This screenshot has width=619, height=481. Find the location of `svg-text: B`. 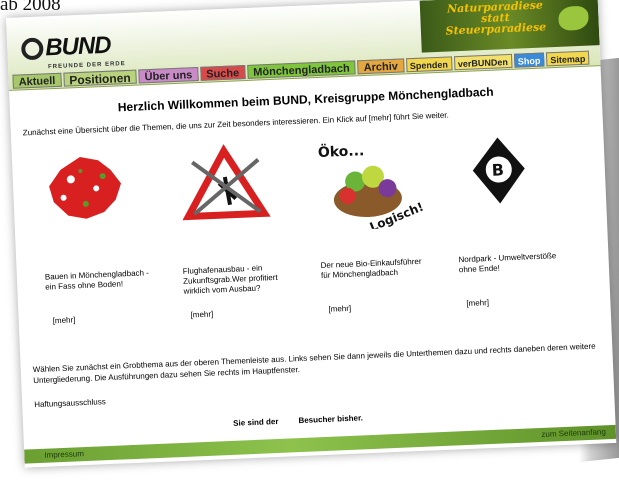

svg-text: B is located at coordinates (497, 169).